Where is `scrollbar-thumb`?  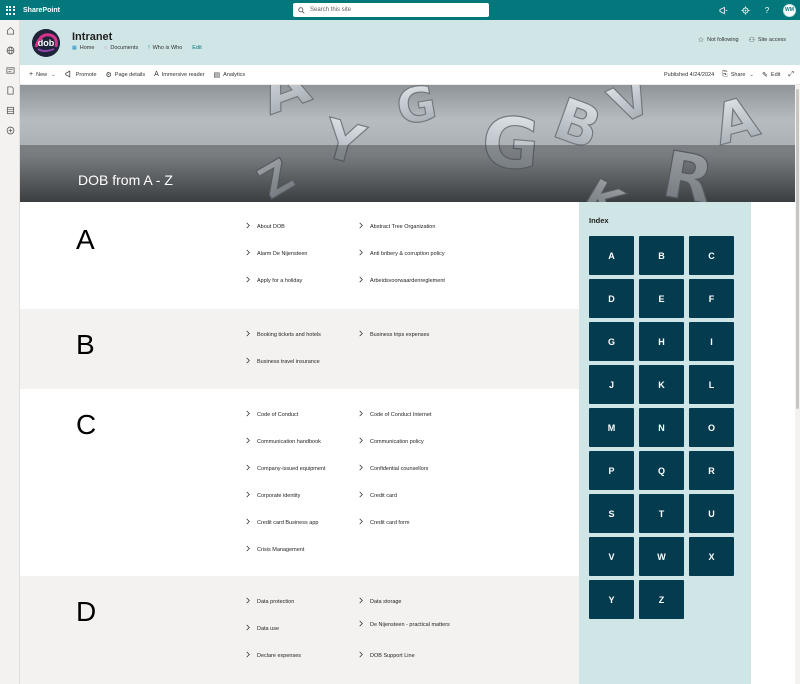 scrollbar-thumb is located at coordinates (797, 249).